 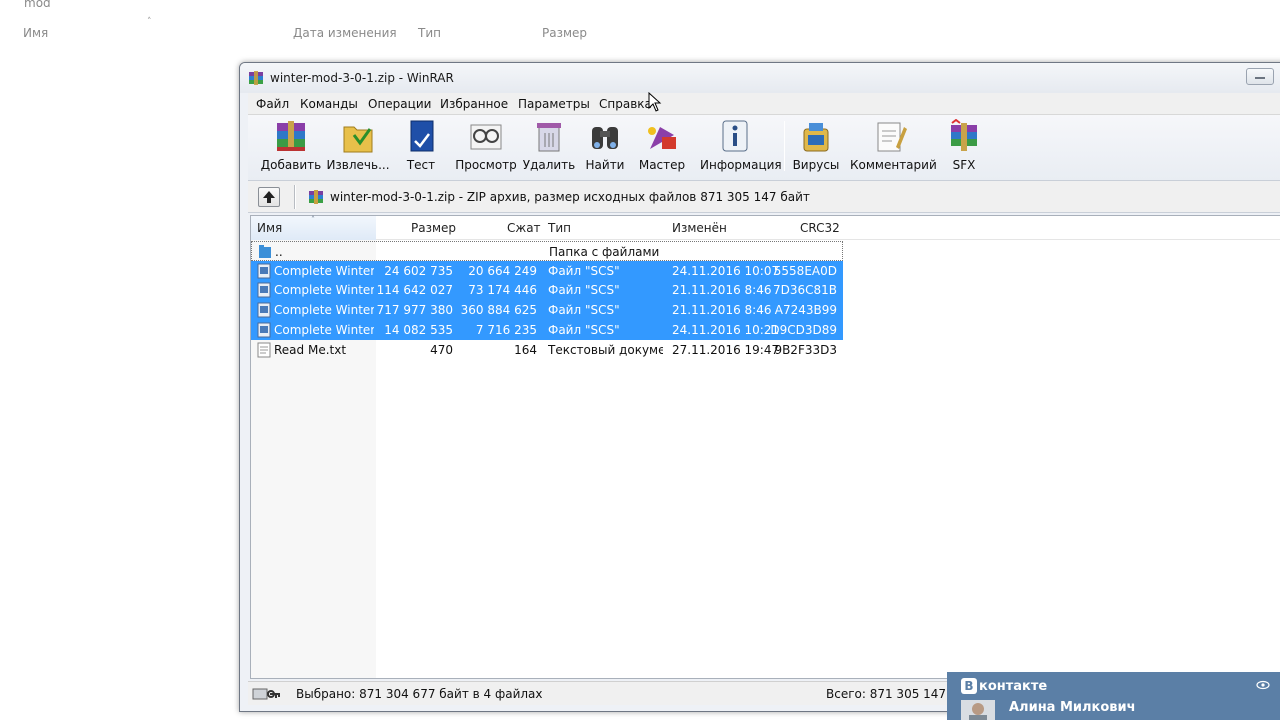 I want to click on explorer-breadcrumb: mod, so click(x=37, y=5).